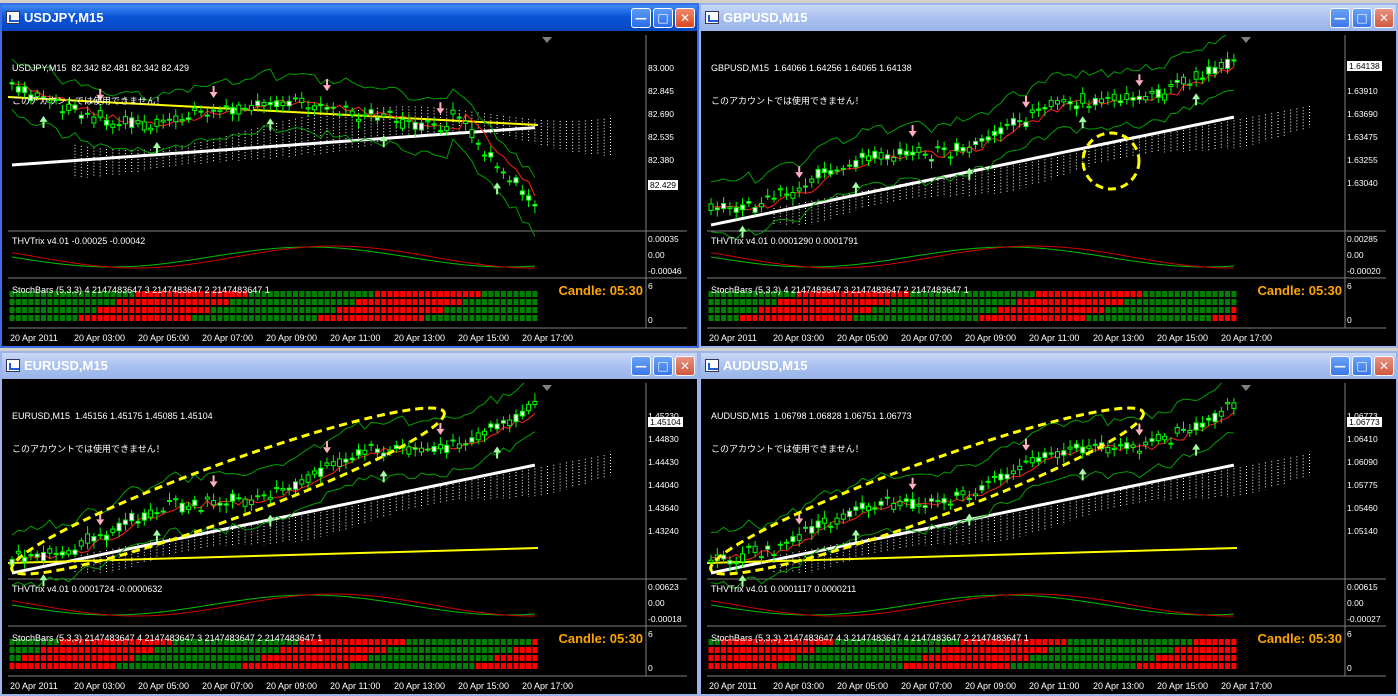  I want to click on price-scale-label: 1.44430, so click(663, 462).